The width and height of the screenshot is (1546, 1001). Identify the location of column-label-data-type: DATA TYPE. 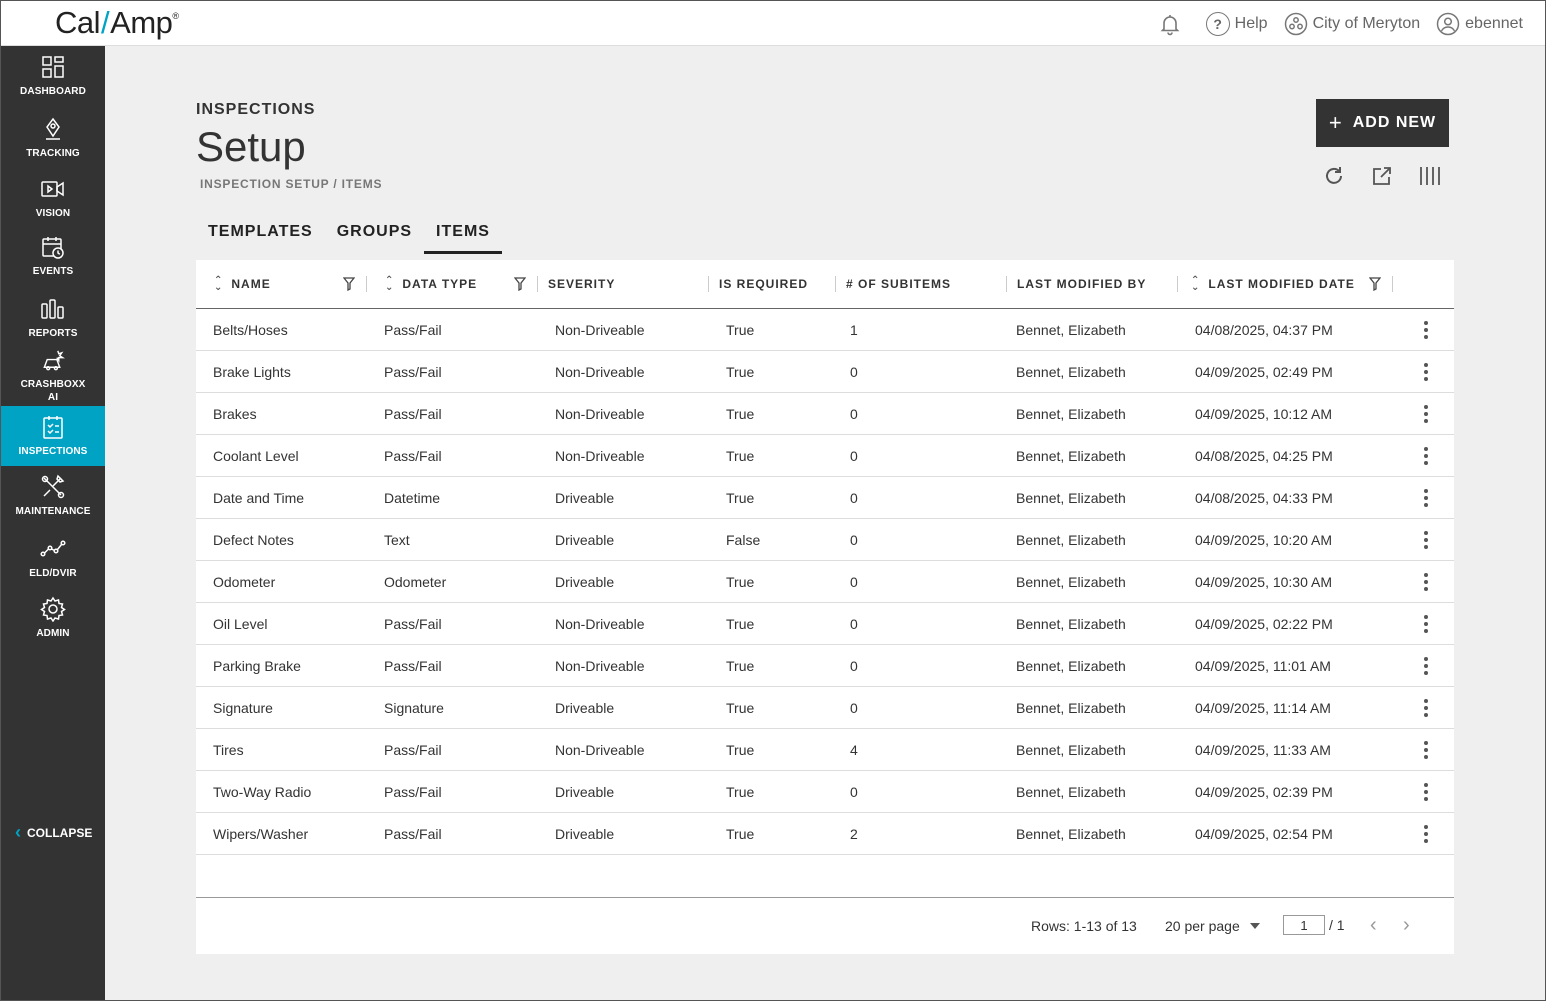
(440, 284).